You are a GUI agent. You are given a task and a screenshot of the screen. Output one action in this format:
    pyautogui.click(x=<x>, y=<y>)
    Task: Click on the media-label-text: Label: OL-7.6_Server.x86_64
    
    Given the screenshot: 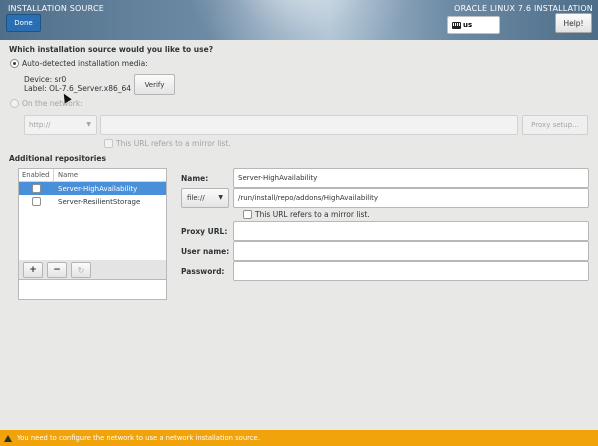 What is the action you would take?
    pyautogui.click(x=78, y=88)
    